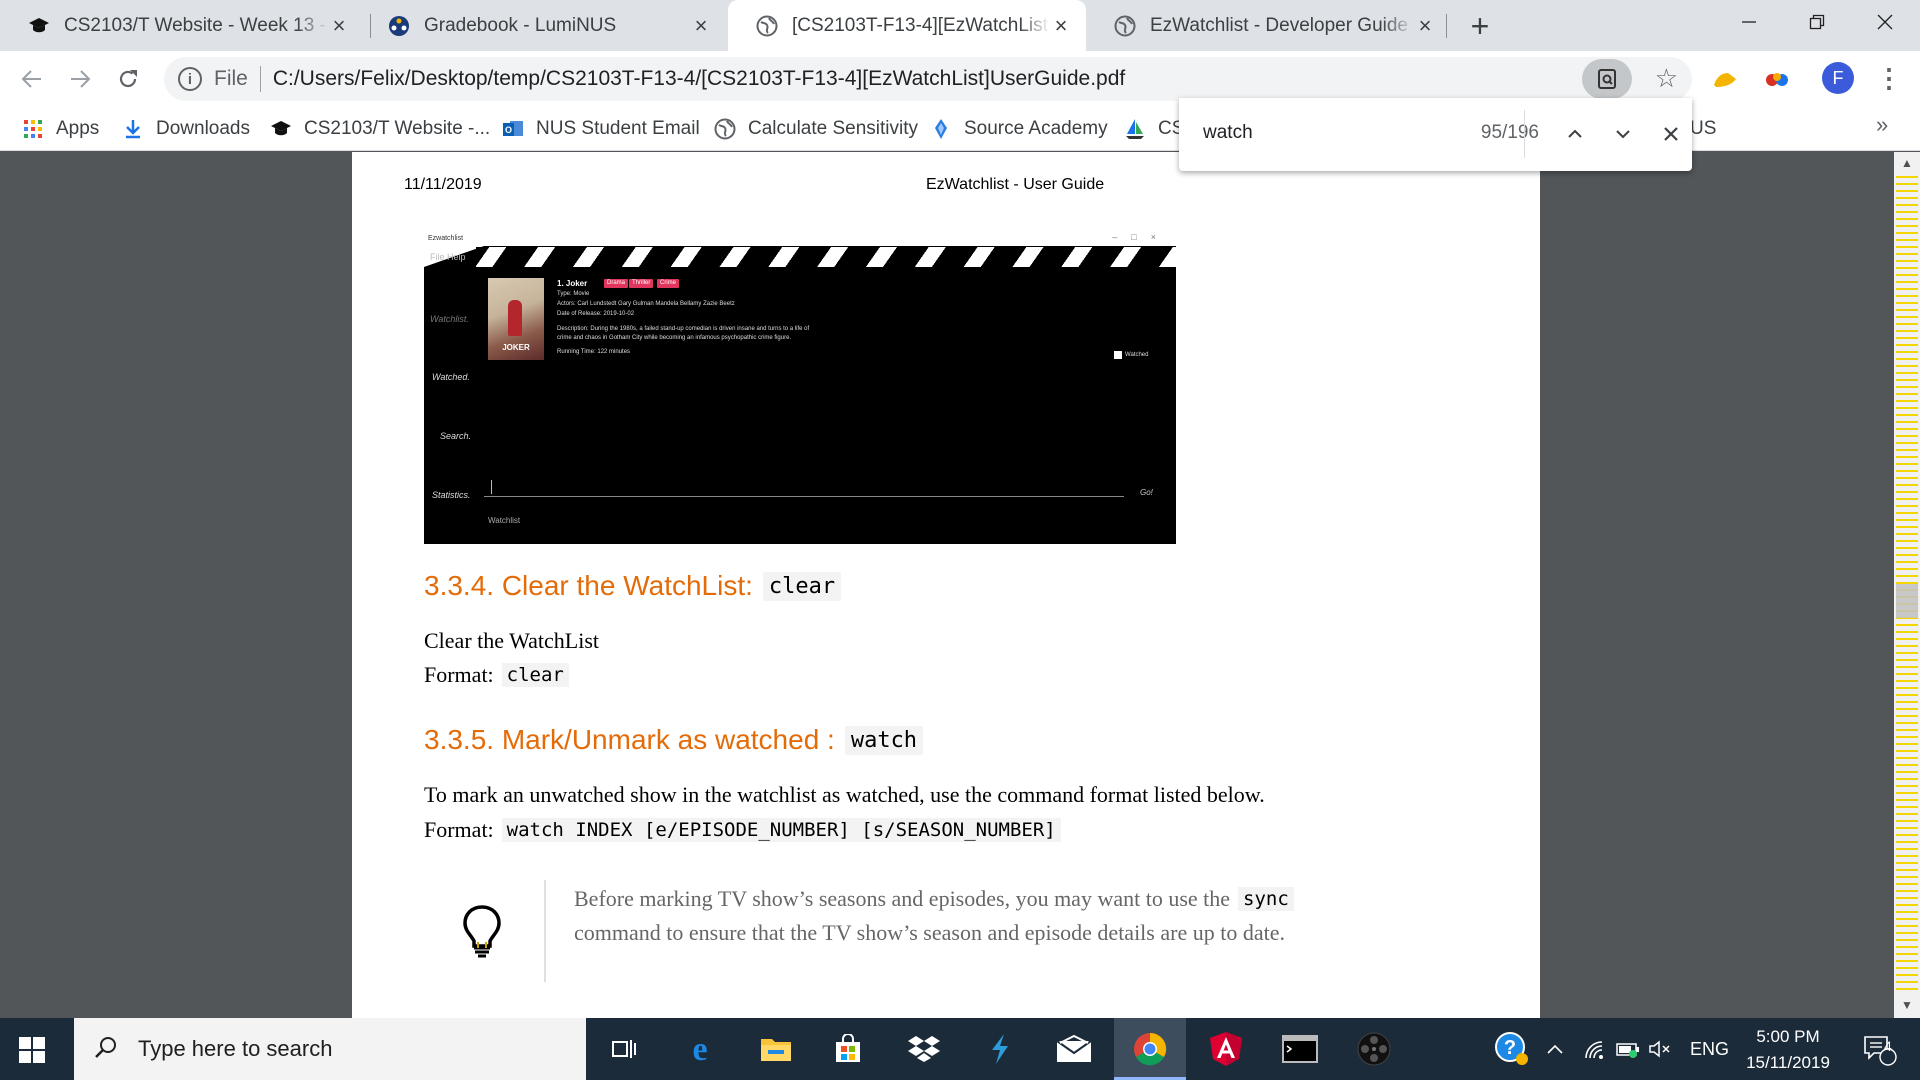  I want to click on tab-title: EzWatchlist - Developer Guide, so click(1279, 25).